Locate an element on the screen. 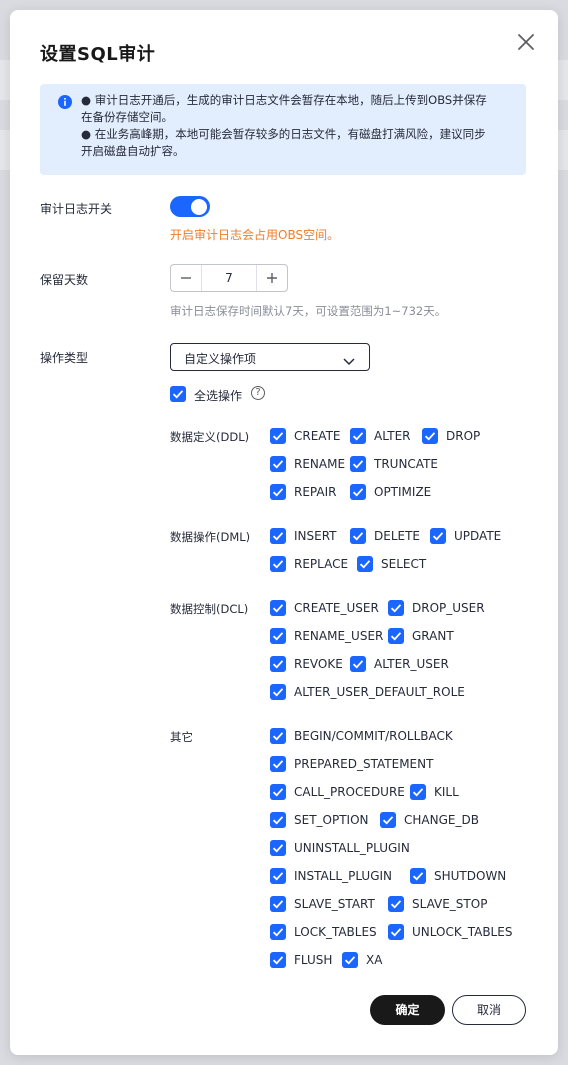 This screenshot has width=568, height=1065. group-label: 数据定义(DDL) is located at coordinates (210, 437).